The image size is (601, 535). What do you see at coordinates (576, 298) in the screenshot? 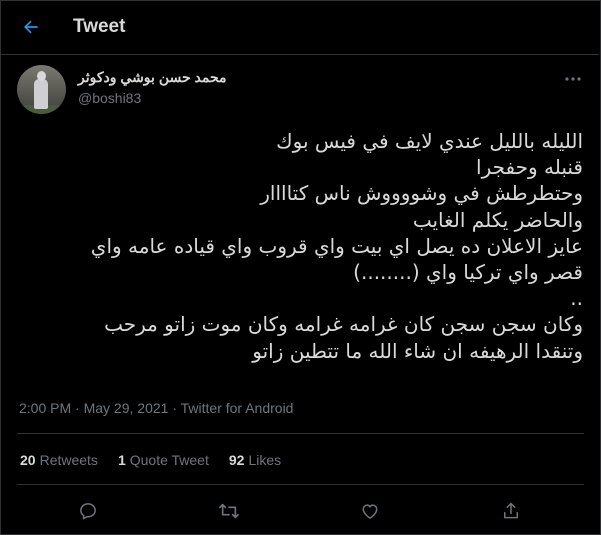
I see `tweet-line: ..` at bounding box center [576, 298].